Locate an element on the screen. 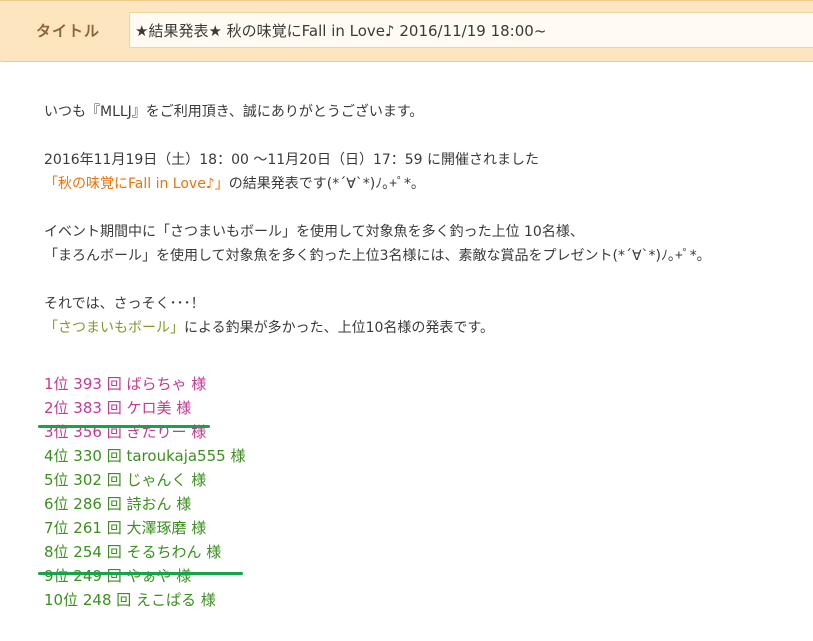  ranking-intro: 「さつまいもボール」による釣果が多かった、上位10名様の発表です。 is located at coordinates (424, 328).